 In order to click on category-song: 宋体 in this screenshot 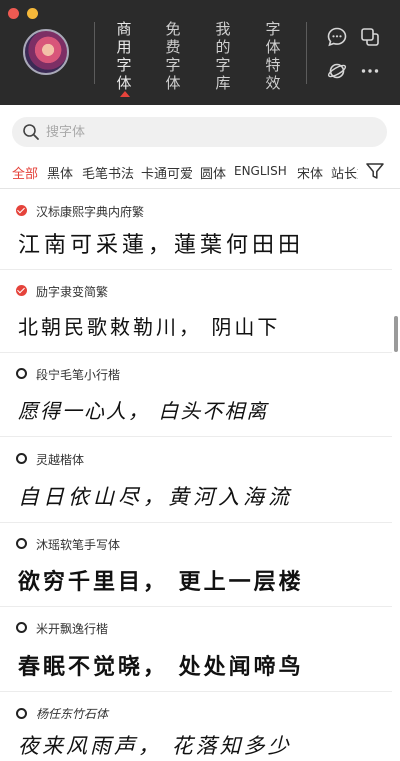, I will do `click(310, 172)`.